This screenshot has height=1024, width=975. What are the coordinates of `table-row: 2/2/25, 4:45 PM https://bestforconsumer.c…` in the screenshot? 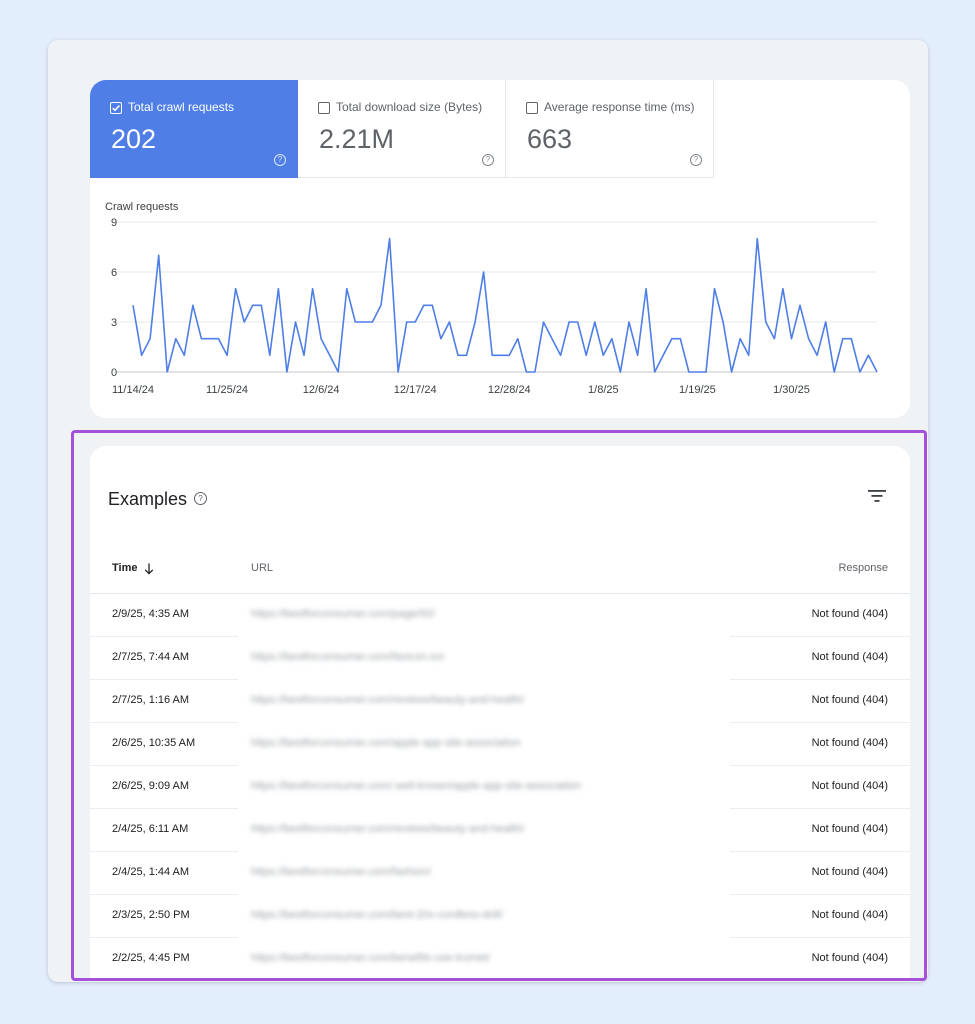 It's located at (500, 958).